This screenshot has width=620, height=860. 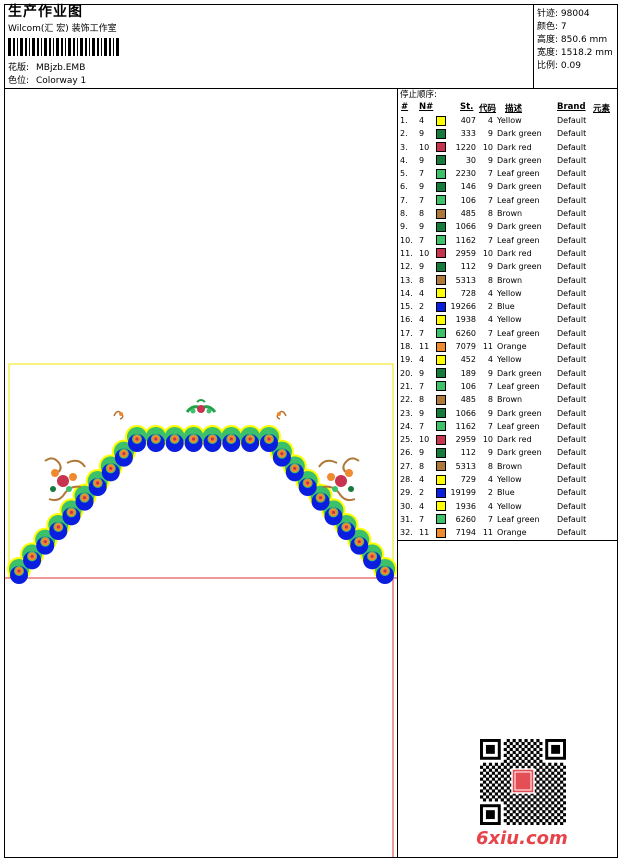 What do you see at coordinates (463, 307) in the screenshot?
I see `row-stitches: 19266` at bounding box center [463, 307].